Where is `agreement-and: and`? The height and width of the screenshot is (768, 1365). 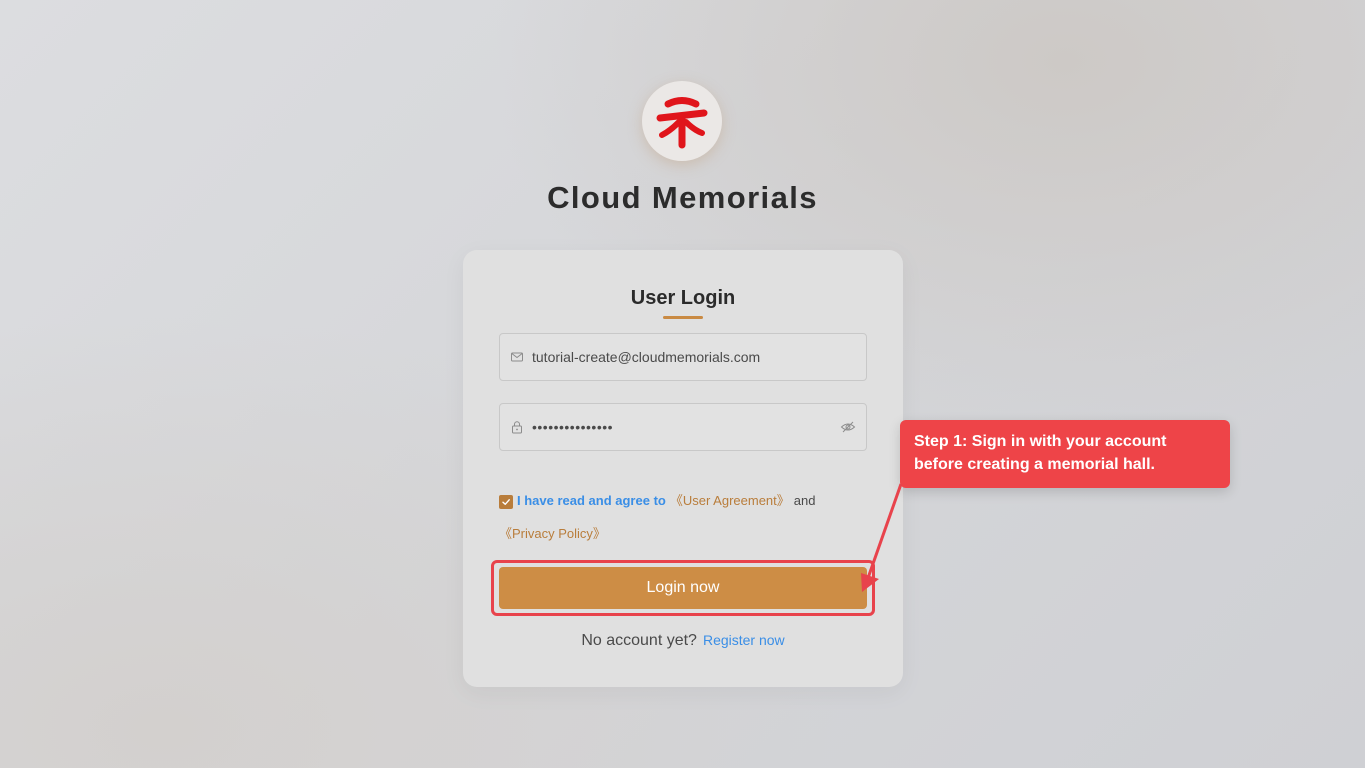 agreement-and: and is located at coordinates (804, 500).